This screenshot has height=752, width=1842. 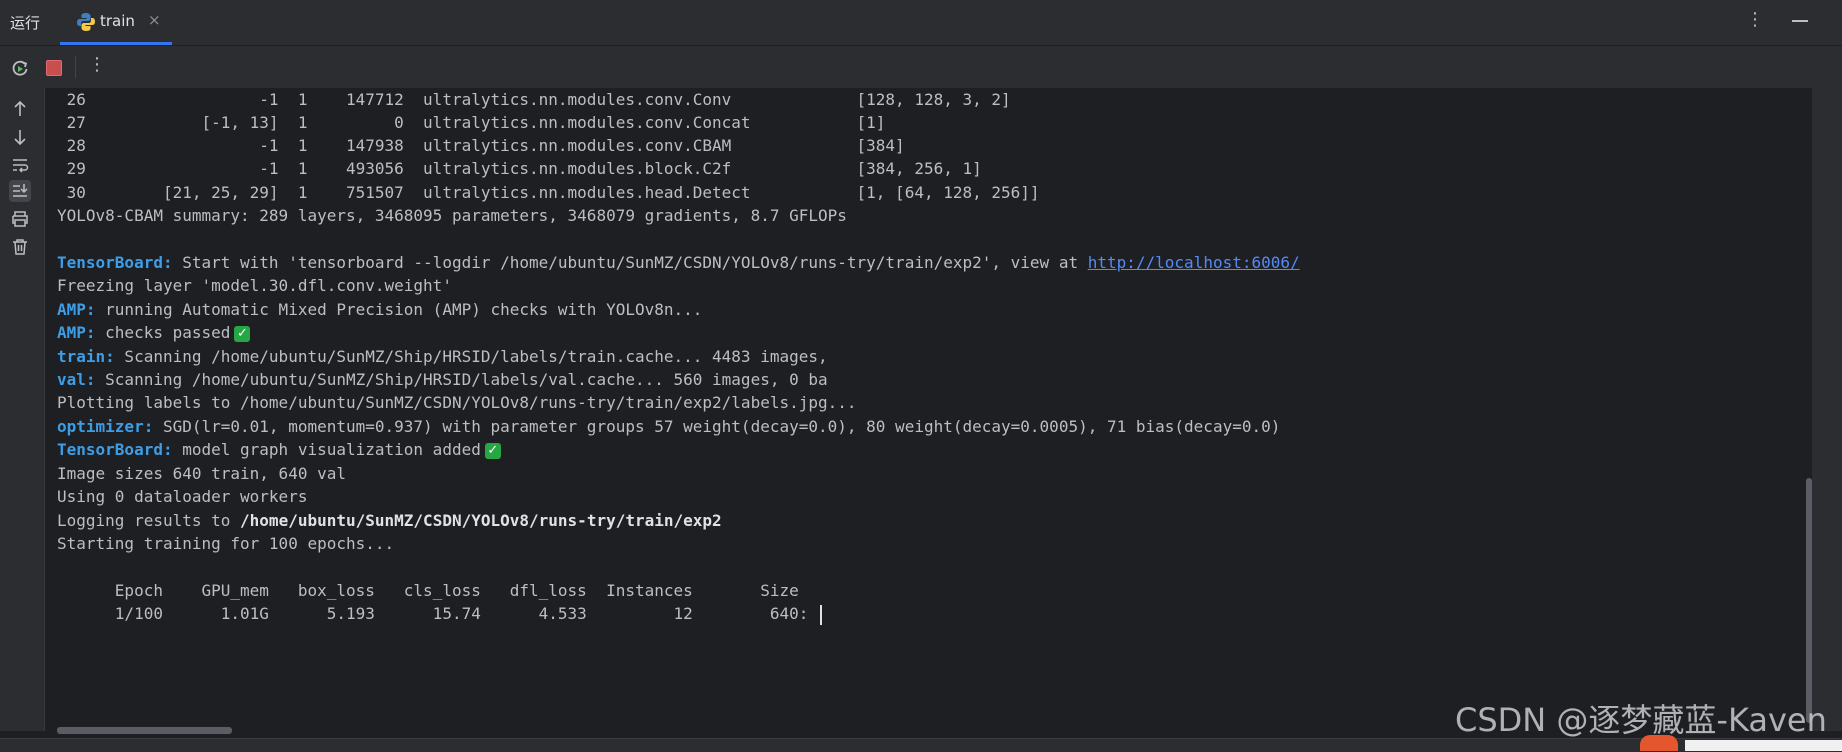 I want to click on epoch-values: 1/100 1.01G 5.193 15.74 4.533 12 640:, so click(x=433, y=613).